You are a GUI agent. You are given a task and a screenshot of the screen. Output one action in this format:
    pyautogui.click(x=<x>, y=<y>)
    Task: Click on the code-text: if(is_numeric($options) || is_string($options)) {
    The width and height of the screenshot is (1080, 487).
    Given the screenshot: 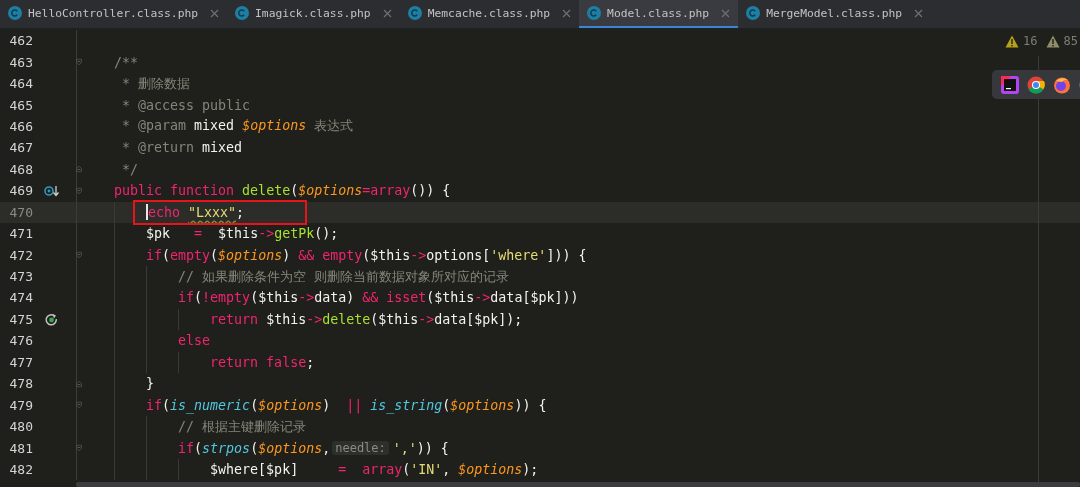 What is the action you would take?
    pyautogui.click(x=346, y=405)
    